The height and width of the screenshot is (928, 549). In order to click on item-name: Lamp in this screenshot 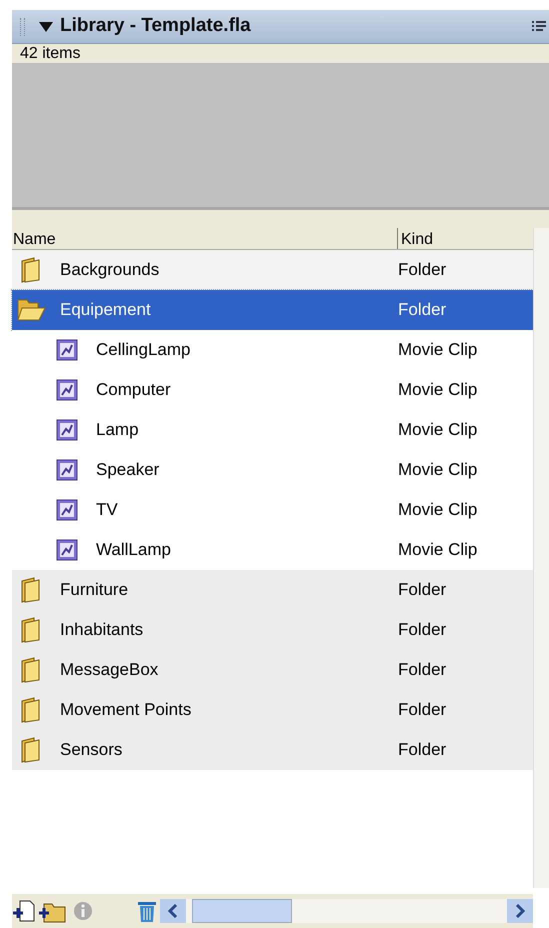, I will do `click(117, 430)`.